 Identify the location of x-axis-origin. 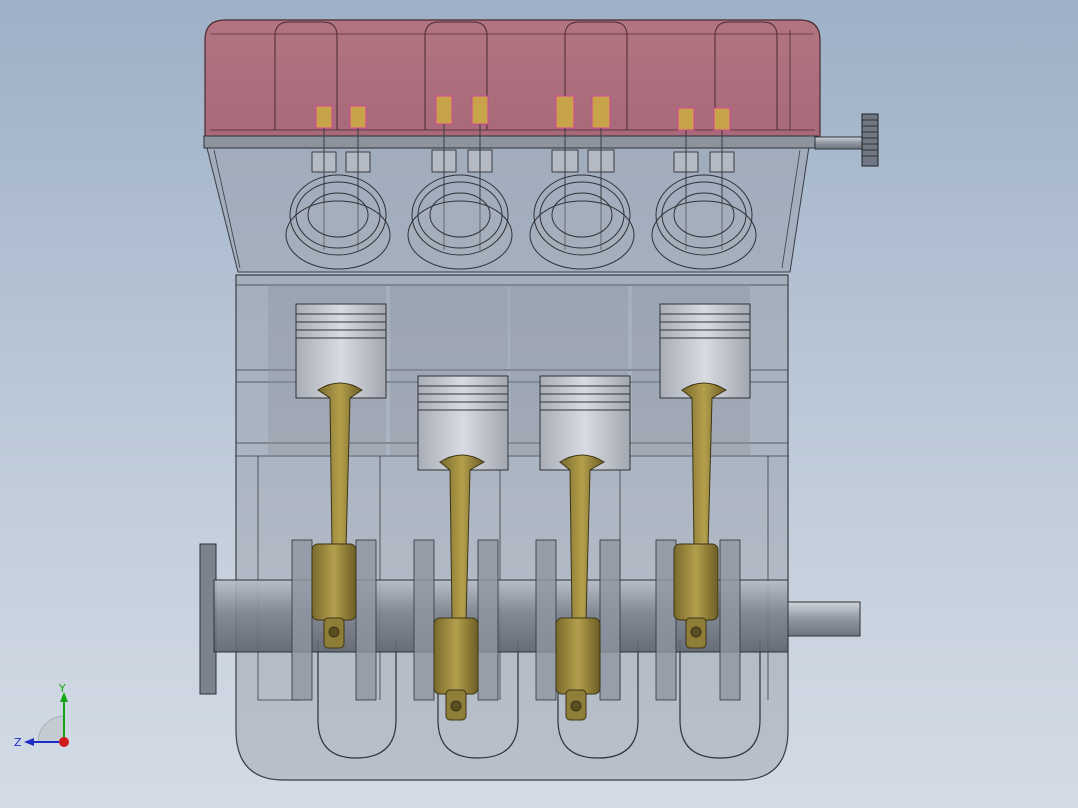
(64, 742).